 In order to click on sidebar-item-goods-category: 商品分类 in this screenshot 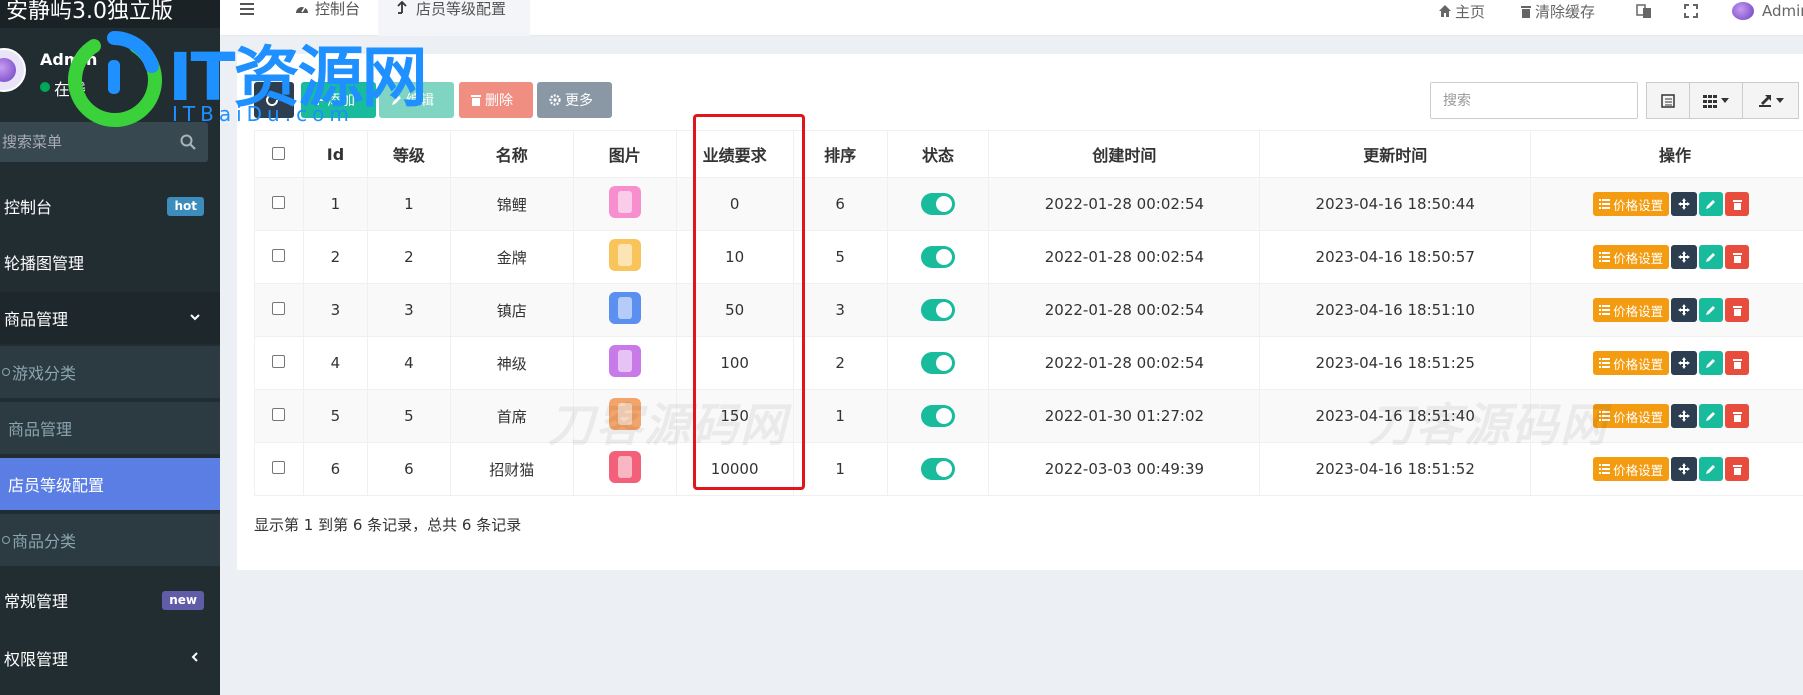, I will do `click(110, 540)`.